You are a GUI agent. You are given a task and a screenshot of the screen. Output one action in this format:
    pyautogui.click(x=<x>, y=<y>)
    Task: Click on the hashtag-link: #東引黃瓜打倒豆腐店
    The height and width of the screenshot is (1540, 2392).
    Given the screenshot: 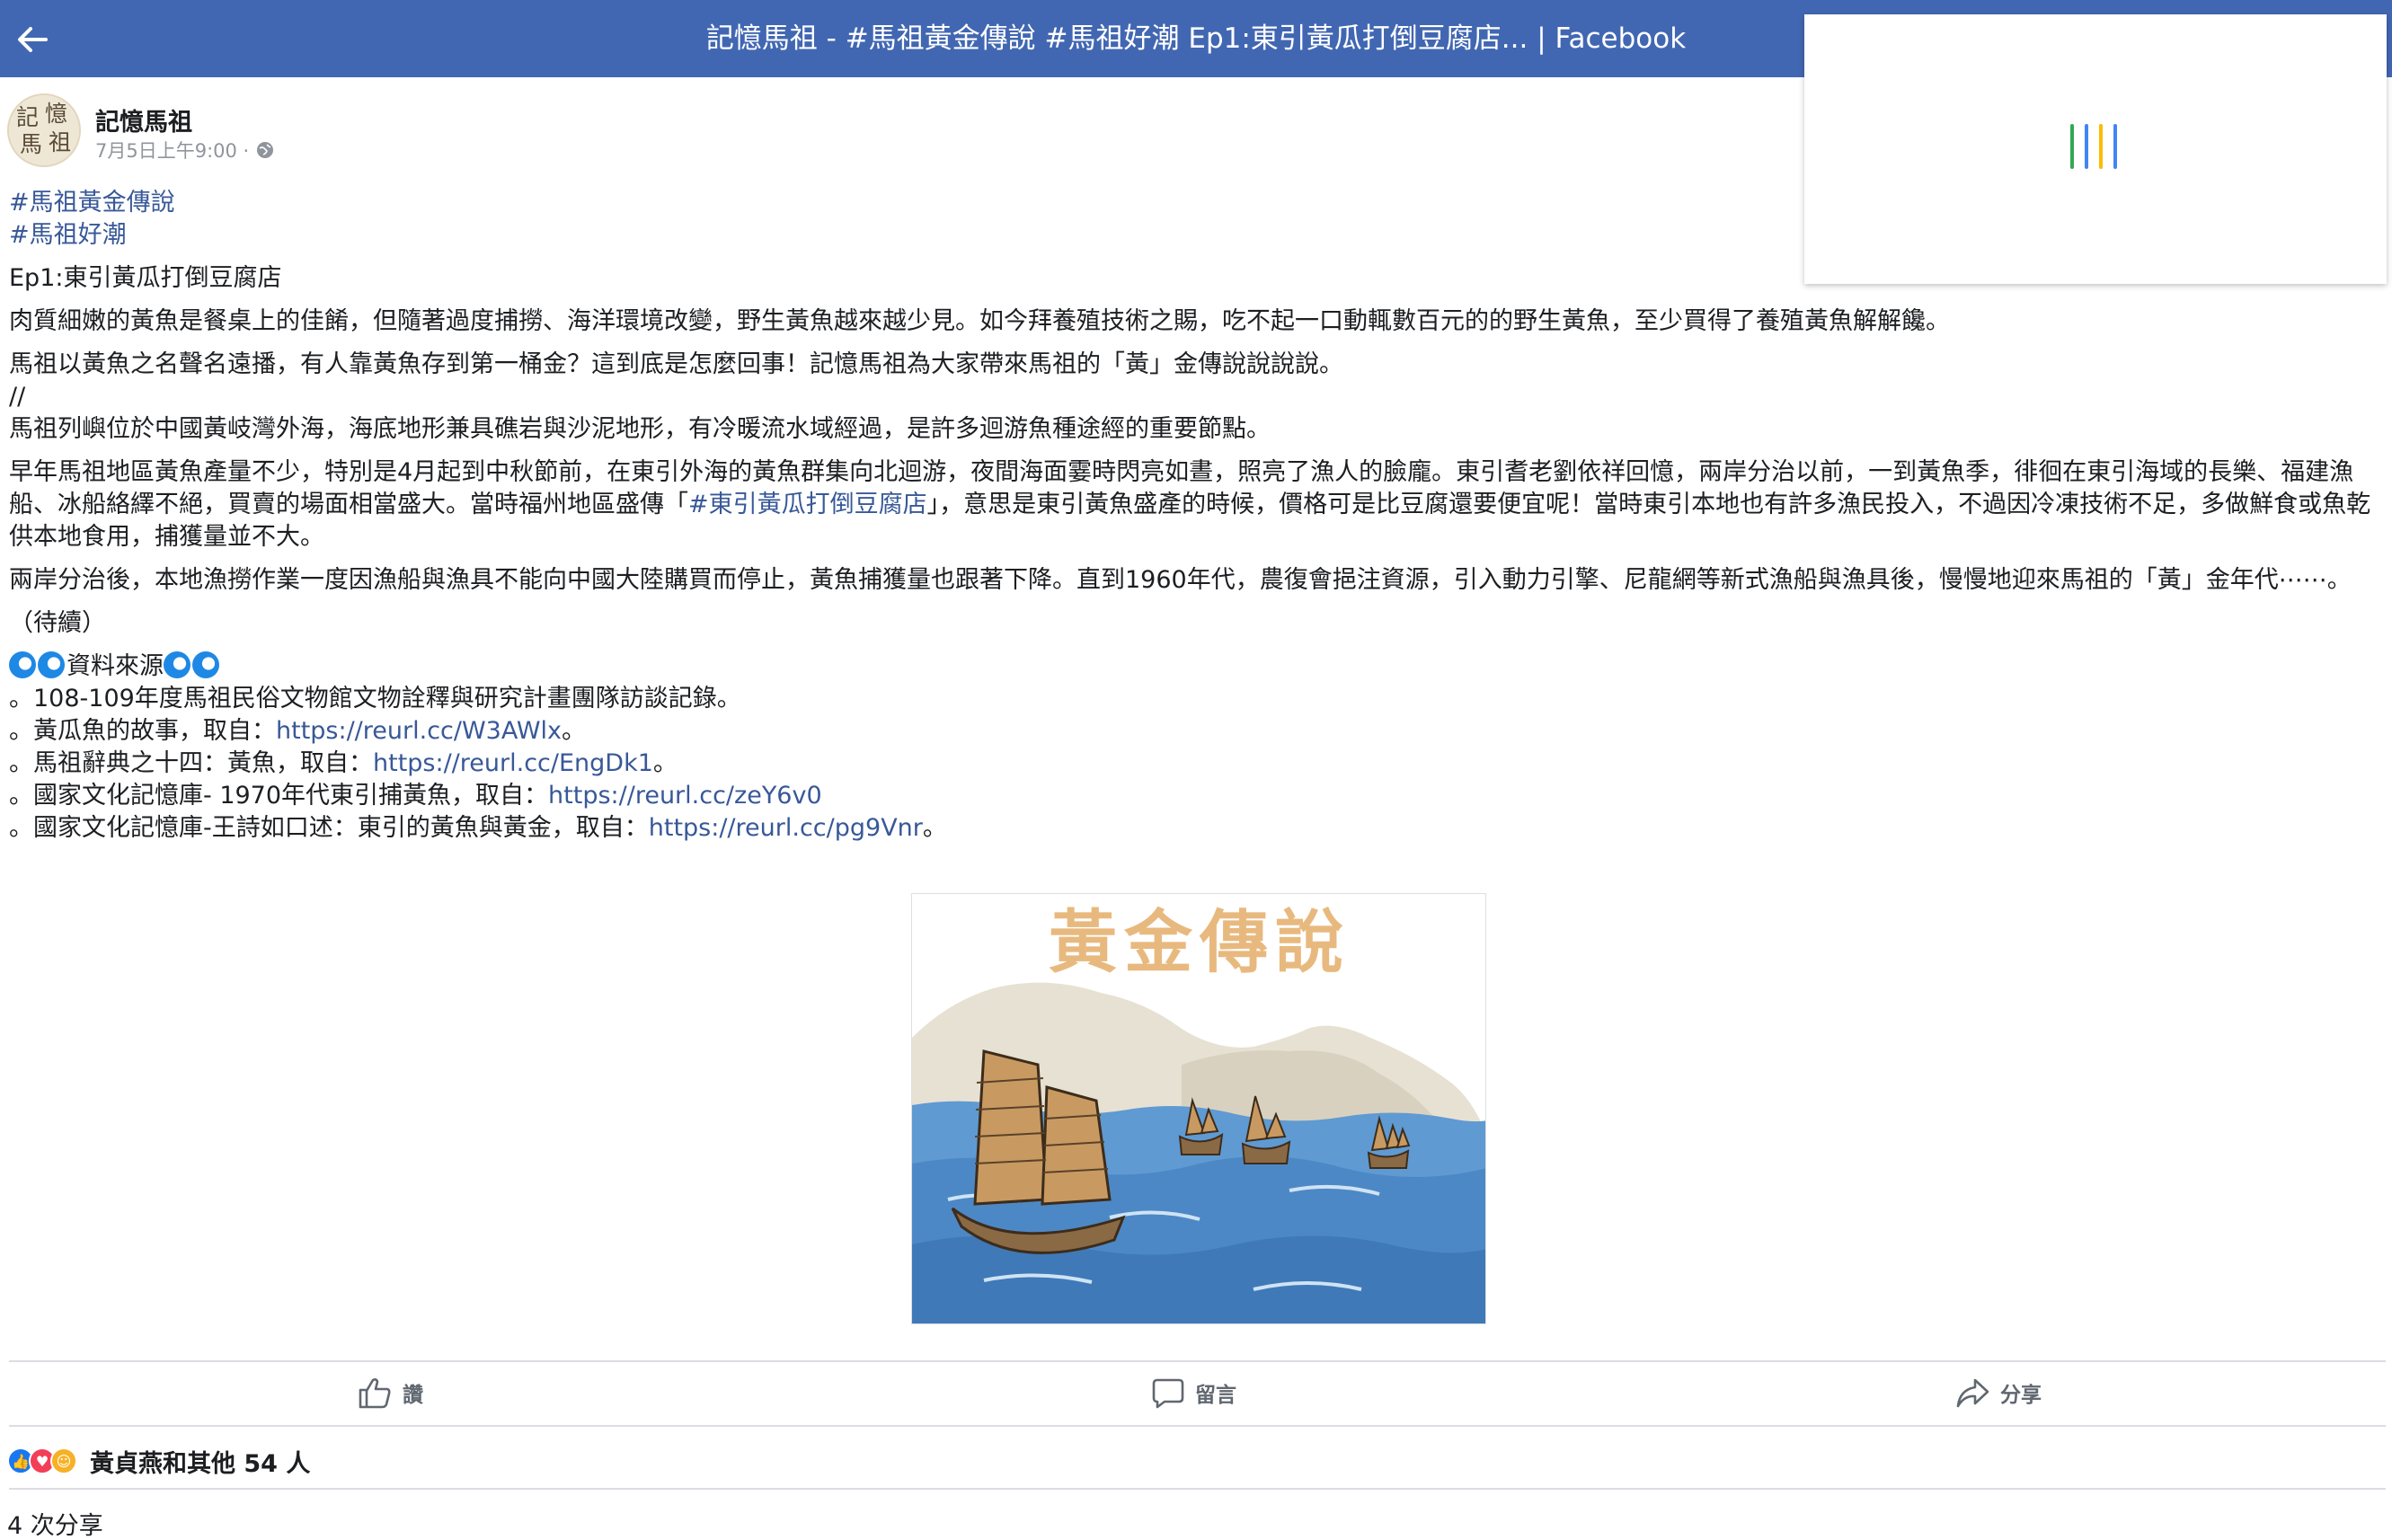 What is the action you would take?
    pyautogui.click(x=807, y=504)
    